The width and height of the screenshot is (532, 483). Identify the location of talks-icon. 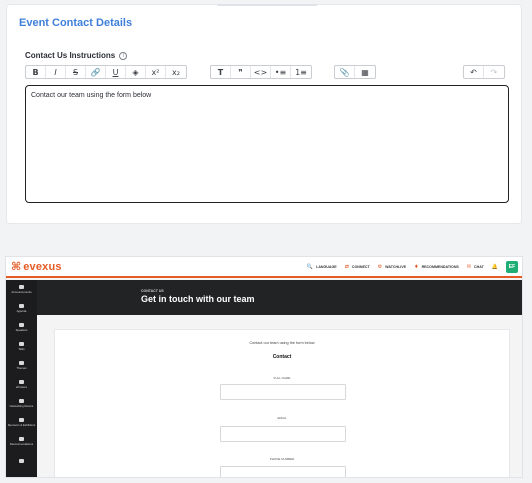
(21, 344).